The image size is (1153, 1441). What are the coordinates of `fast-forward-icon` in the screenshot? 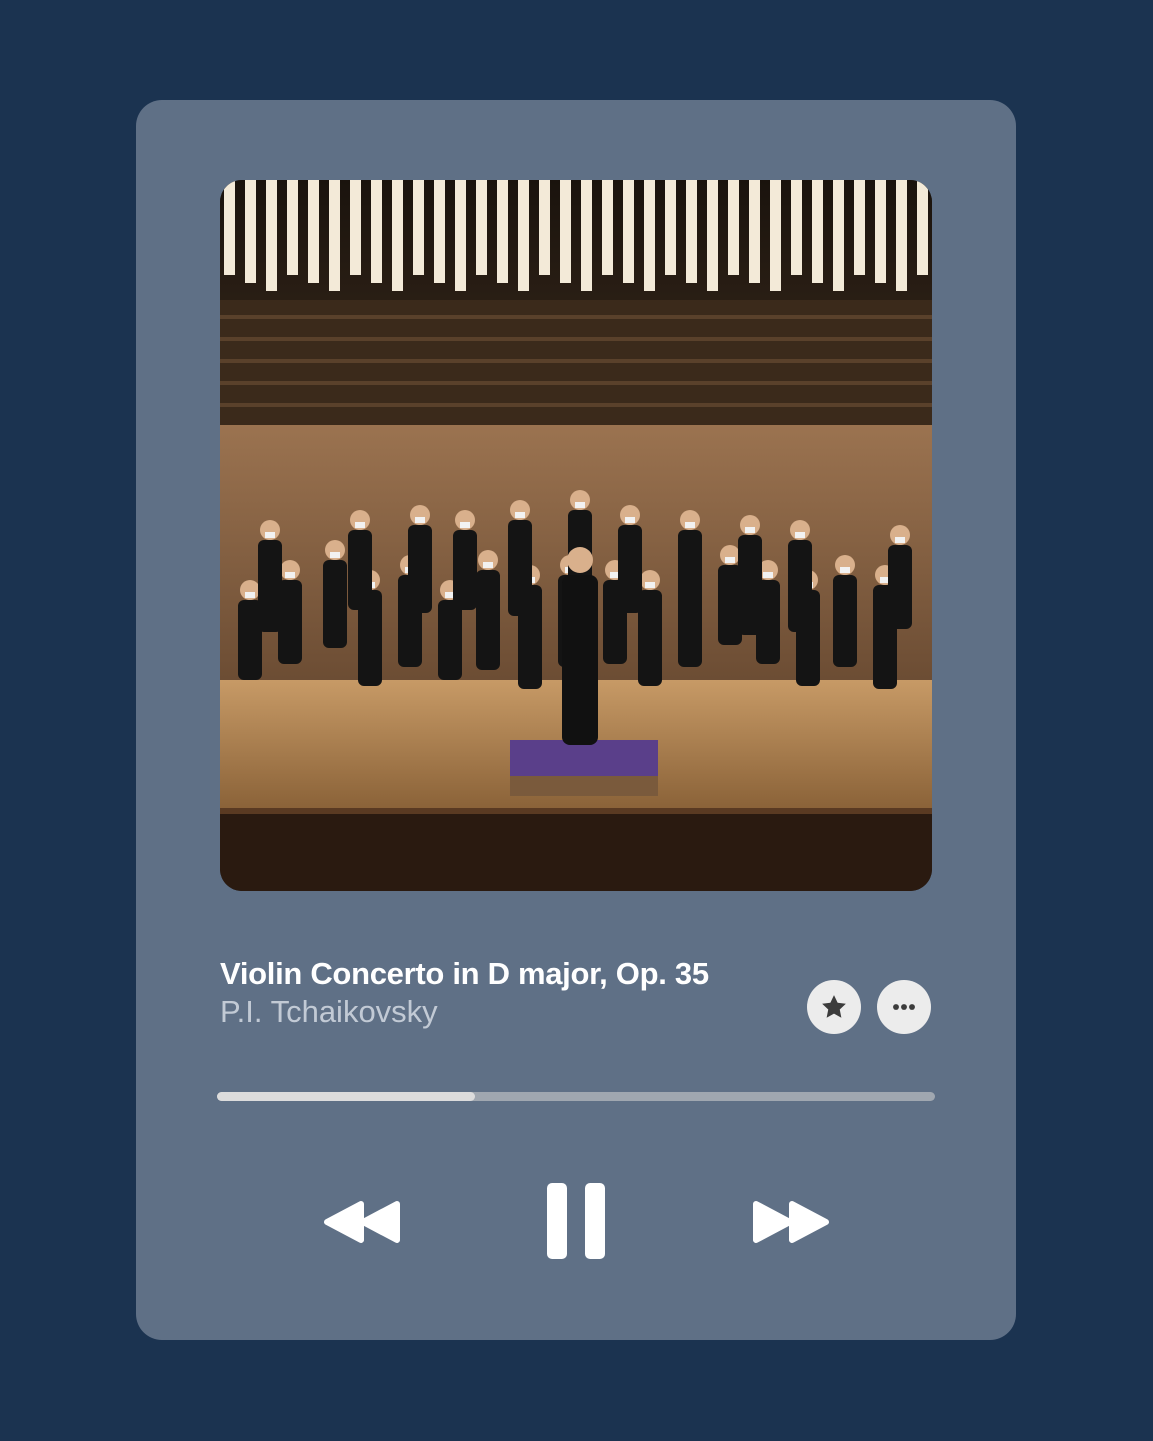 It's located at (791, 1222).